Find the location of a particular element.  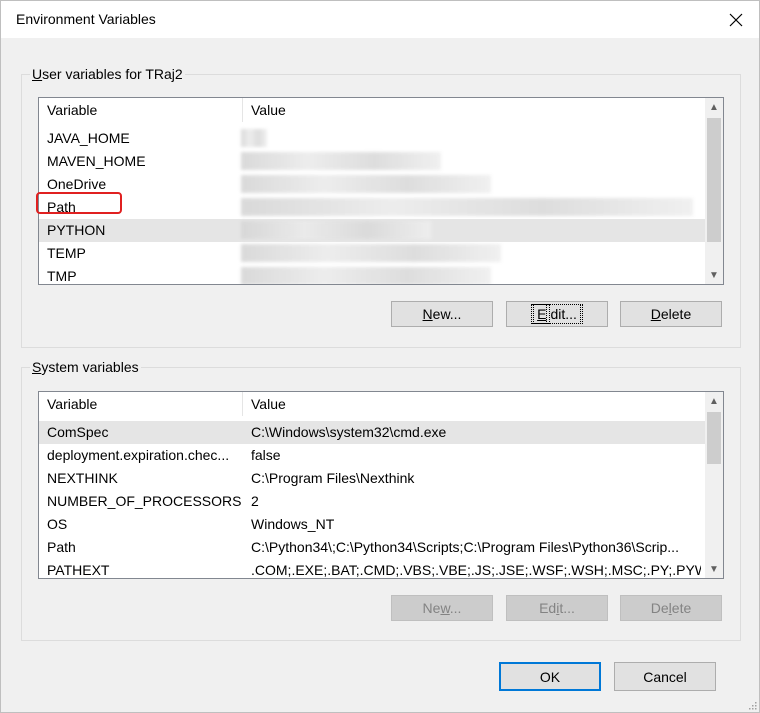

resize-grip-icon is located at coordinates (752, 705).